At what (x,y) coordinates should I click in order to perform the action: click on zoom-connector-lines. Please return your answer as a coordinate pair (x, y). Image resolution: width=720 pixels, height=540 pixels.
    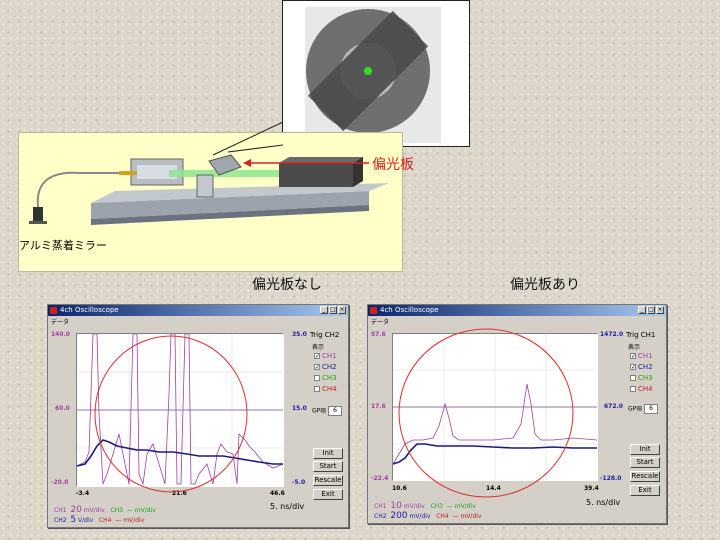
    Looking at the image, I should click on (248, 138).